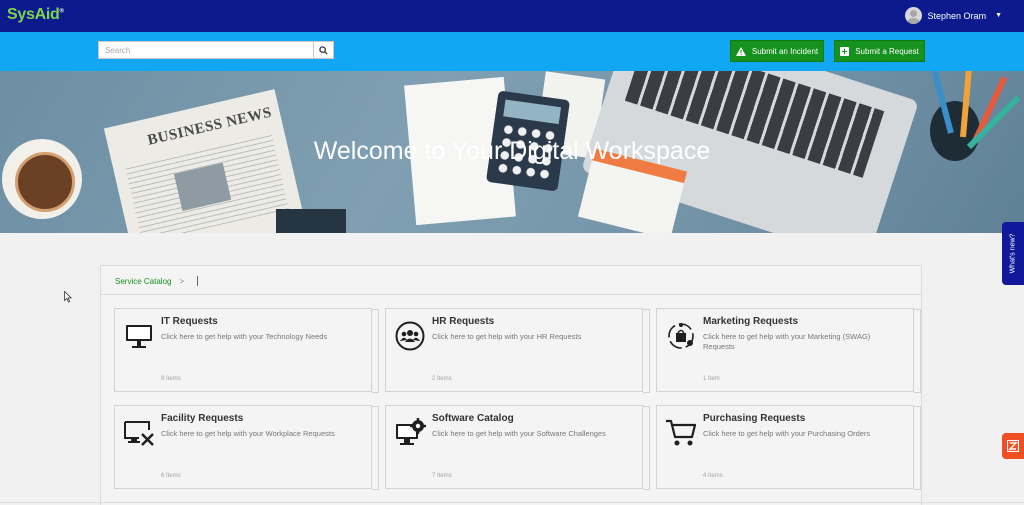  Describe the element at coordinates (68, 297) in the screenshot. I see `mouse-pointer-icon` at that location.